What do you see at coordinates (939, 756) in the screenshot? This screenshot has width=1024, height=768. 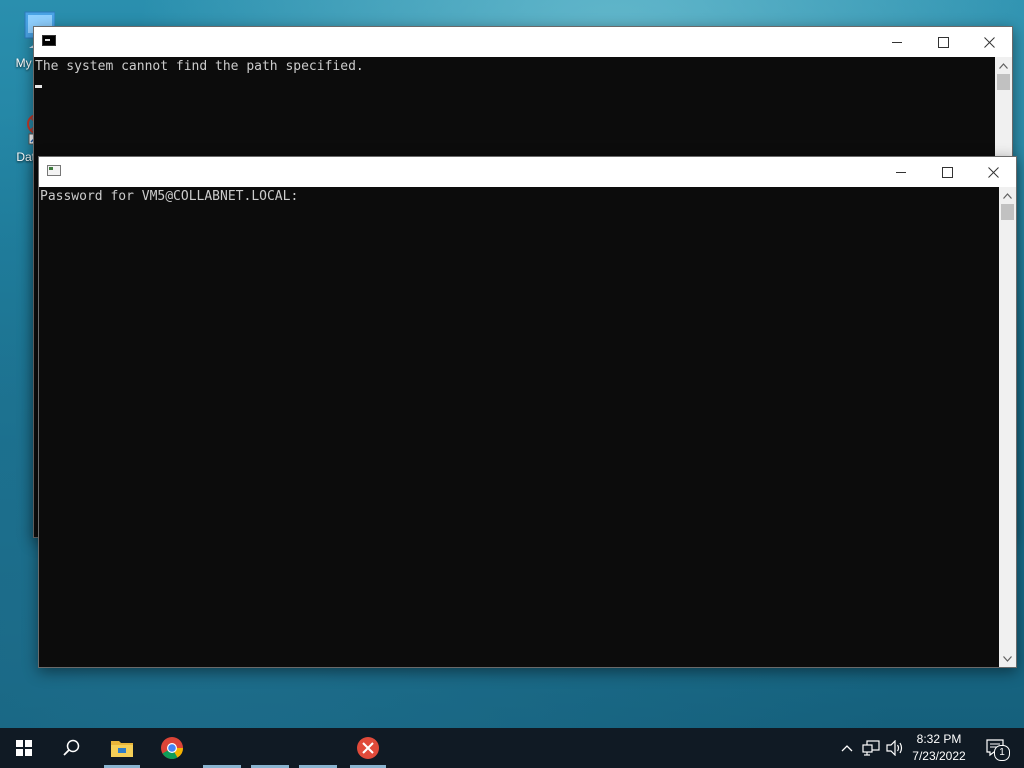 I see `clock-date: 7/23/2022` at bounding box center [939, 756].